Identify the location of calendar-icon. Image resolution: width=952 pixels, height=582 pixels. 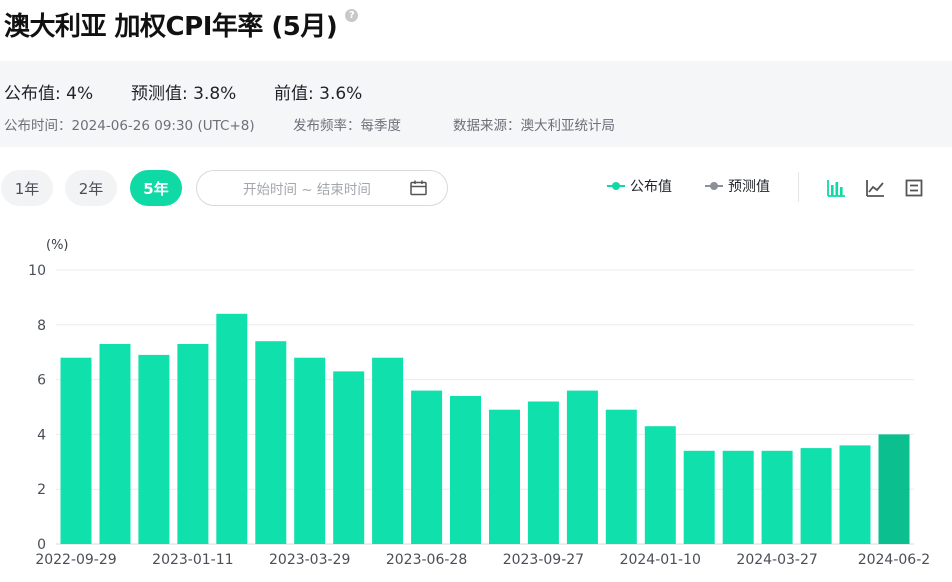
(418, 188).